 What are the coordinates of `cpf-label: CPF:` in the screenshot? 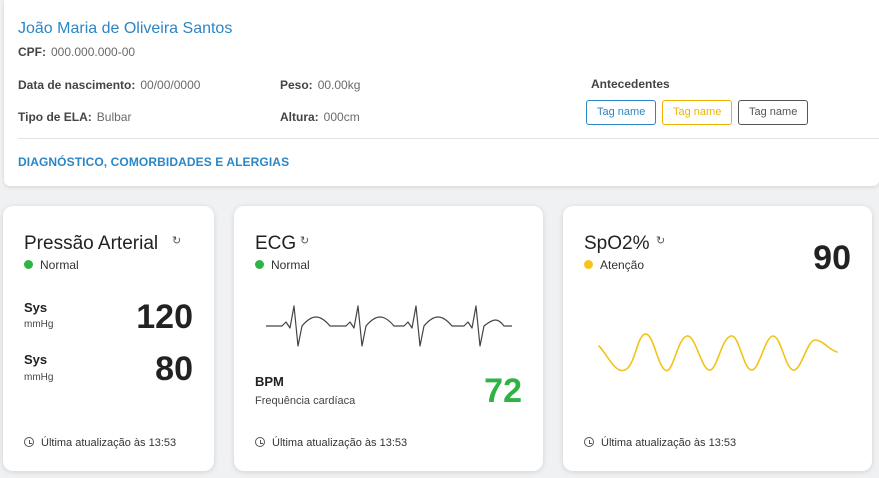 It's located at (32, 52).